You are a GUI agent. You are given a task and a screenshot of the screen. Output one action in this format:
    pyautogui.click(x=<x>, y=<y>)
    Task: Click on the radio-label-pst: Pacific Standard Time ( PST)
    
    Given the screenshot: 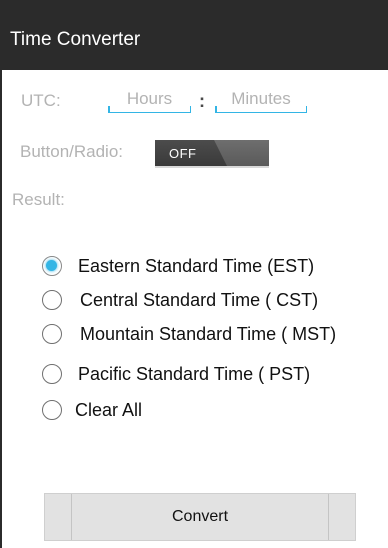 What is the action you would take?
    pyautogui.click(x=194, y=374)
    